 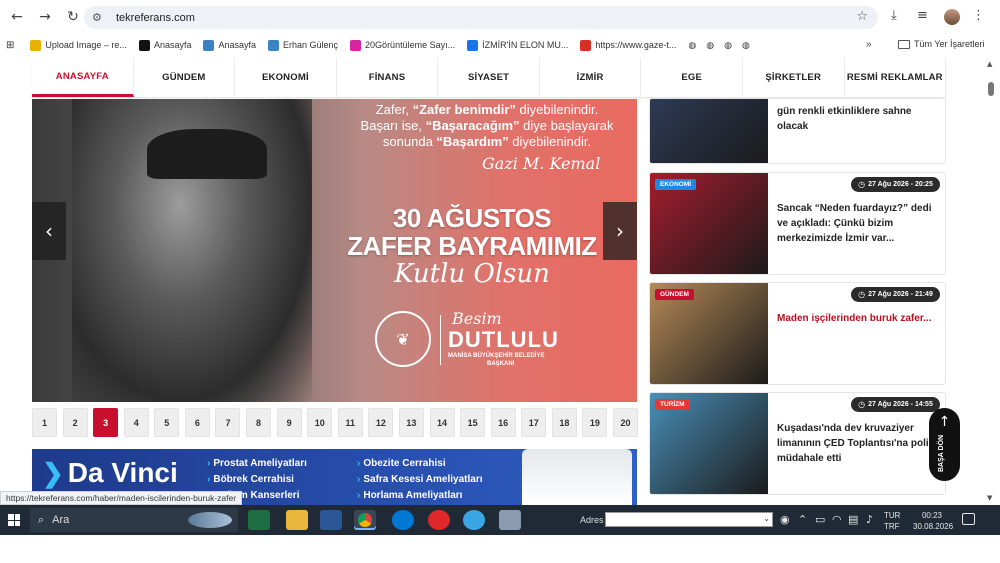 What do you see at coordinates (185, 77) in the screenshot?
I see `nav-item: GÜNDEM` at bounding box center [185, 77].